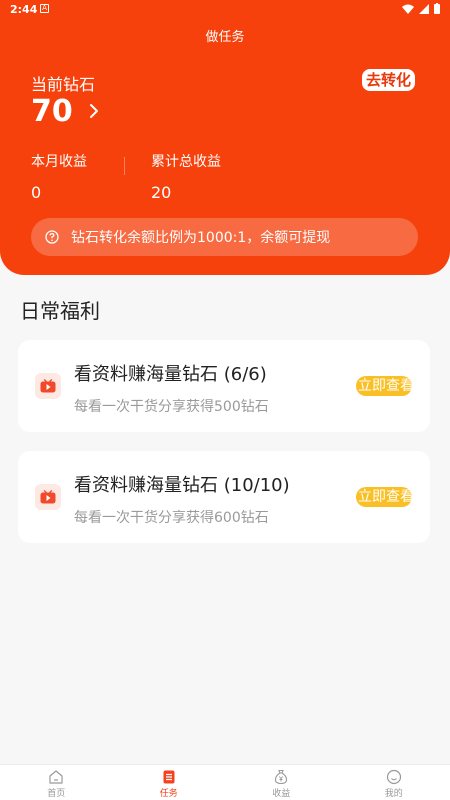  Describe the element at coordinates (124, 166) in the screenshot. I see `stat-divider` at that location.